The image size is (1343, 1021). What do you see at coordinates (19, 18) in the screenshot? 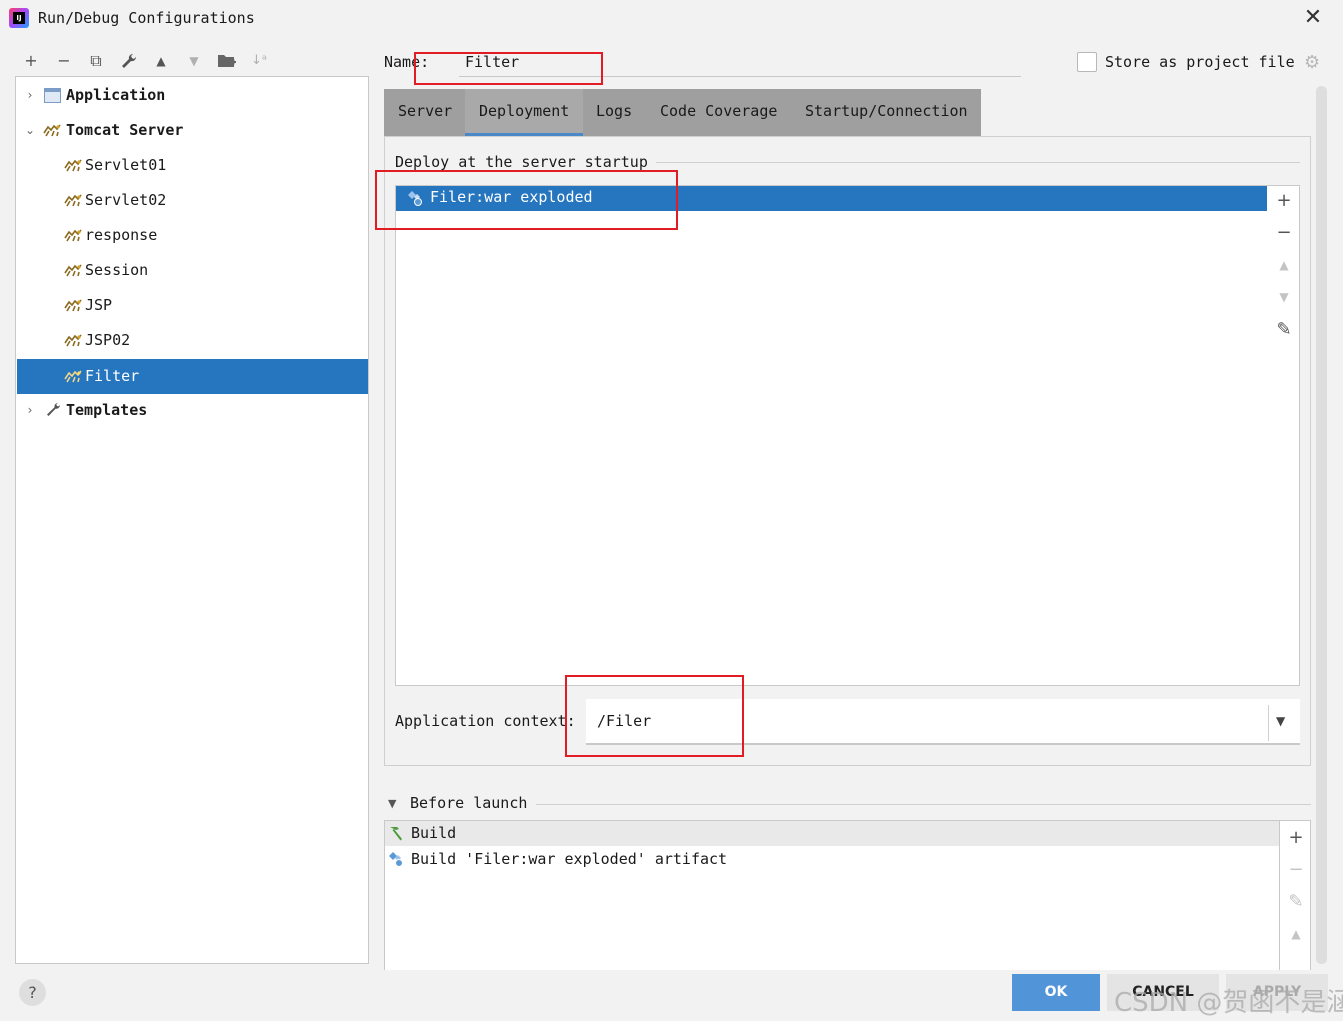
I see `intellij-app-icon: IJ` at bounding box center [19, 18].